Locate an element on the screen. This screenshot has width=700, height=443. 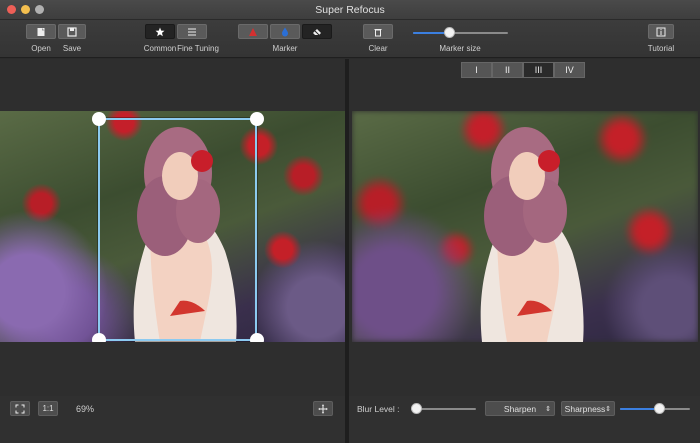
selection-rectangle is located at coordinates (177, 229).